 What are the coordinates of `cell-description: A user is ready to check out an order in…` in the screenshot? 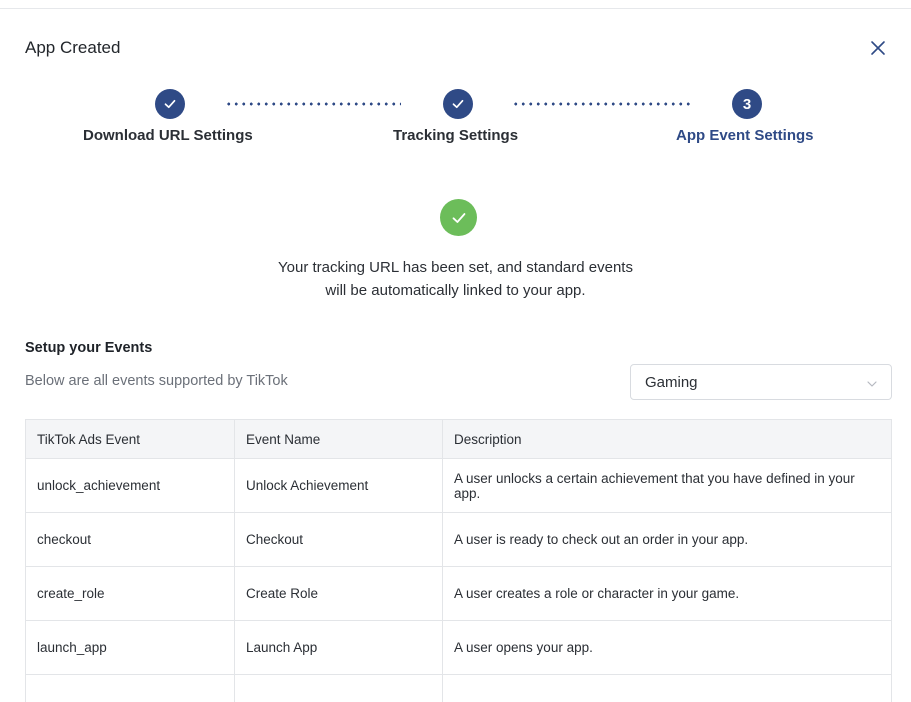 It's located at (666, 539).